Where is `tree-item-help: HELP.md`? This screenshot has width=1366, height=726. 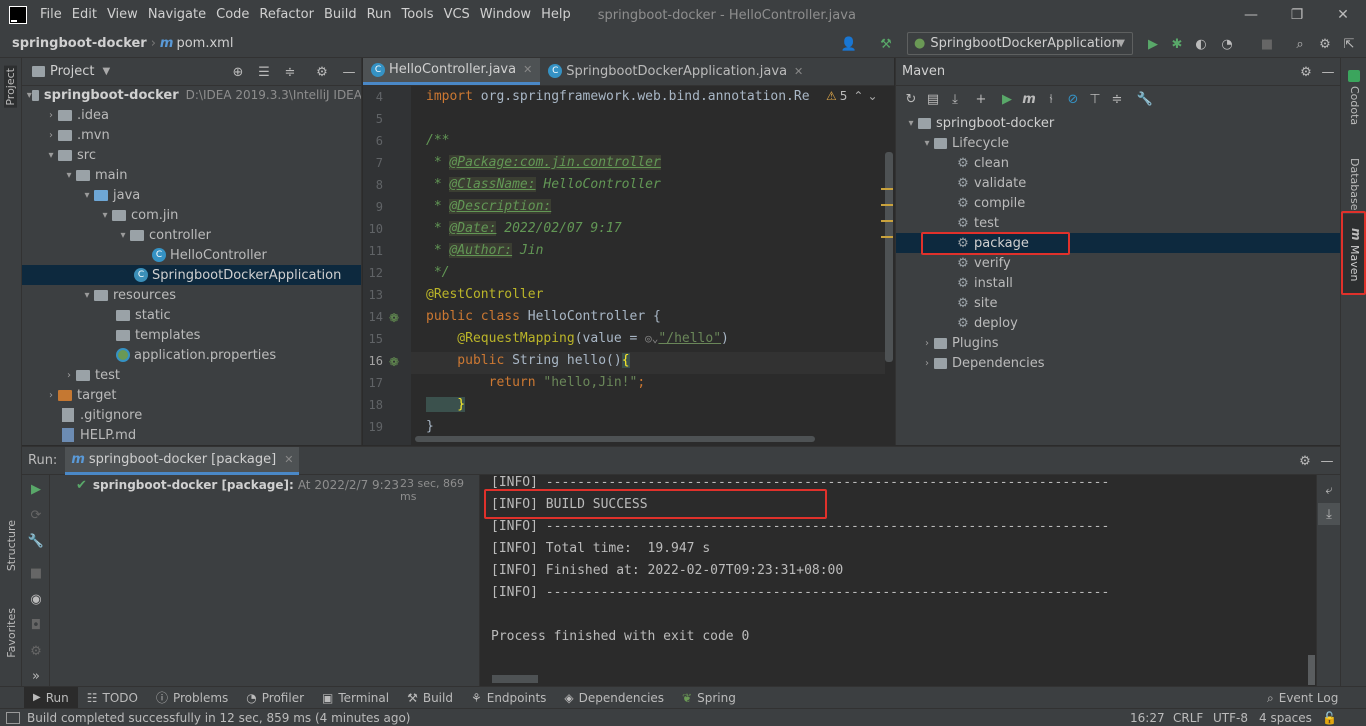
tree-item-help: HELP.md is located at coordinates (191, 435).